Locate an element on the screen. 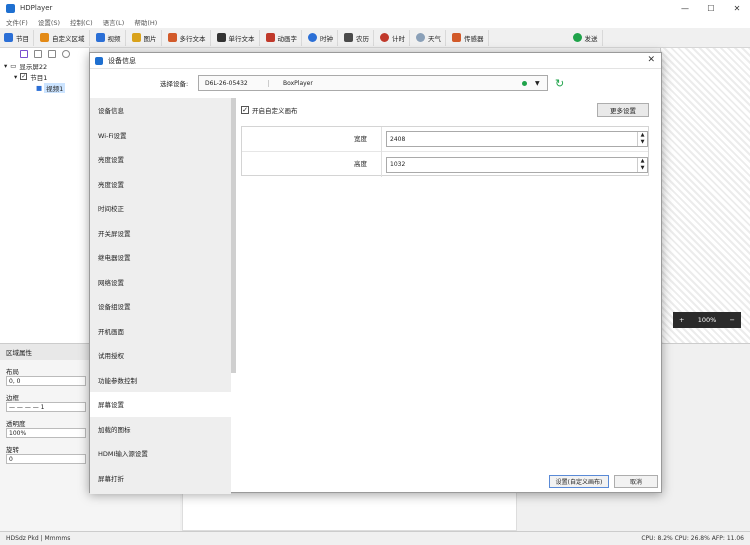  device-select-row: 选择设备: D6L-26-05432 BoxPlayer ▼ ↻ is located at coordinates (376, 83).